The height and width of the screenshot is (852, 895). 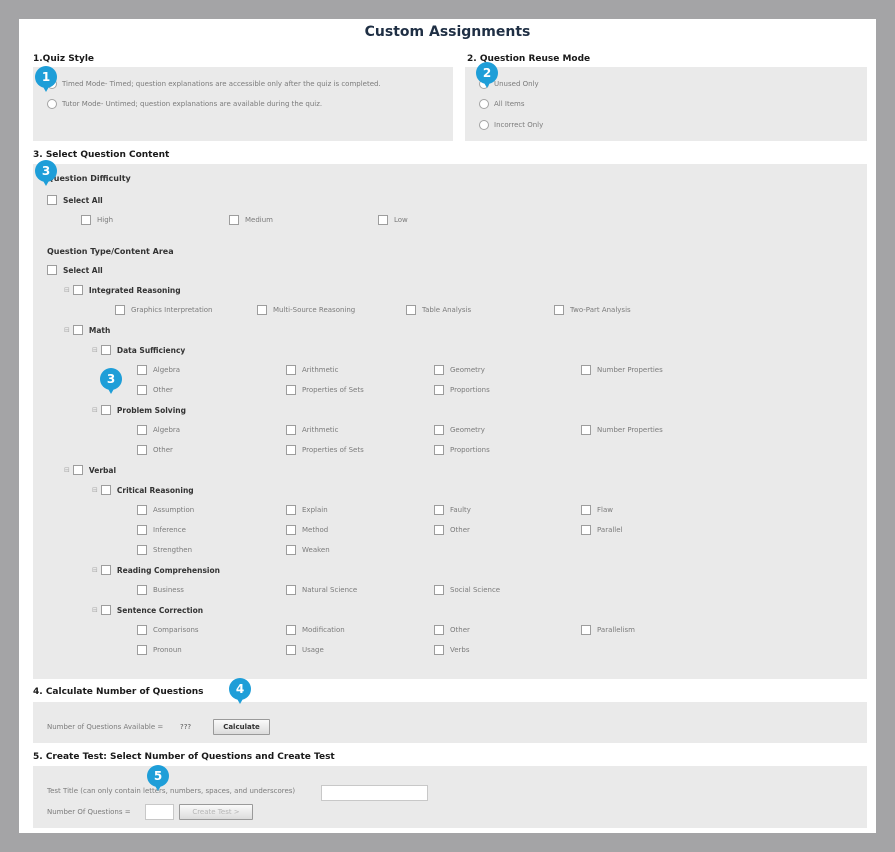 I want to click on rc-item: Natural Science, so click(x=321, y=590).